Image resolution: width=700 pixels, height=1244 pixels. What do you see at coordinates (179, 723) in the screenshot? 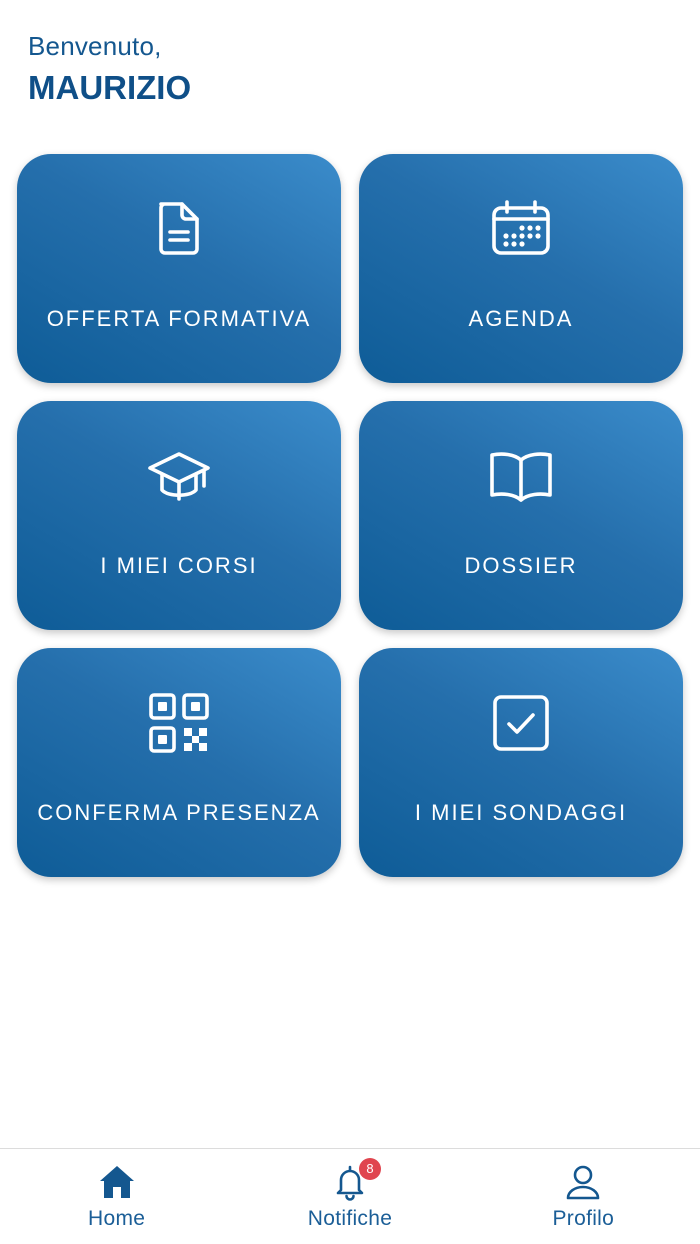
I see `qr-code-icon` at bounding box center [179, 723].